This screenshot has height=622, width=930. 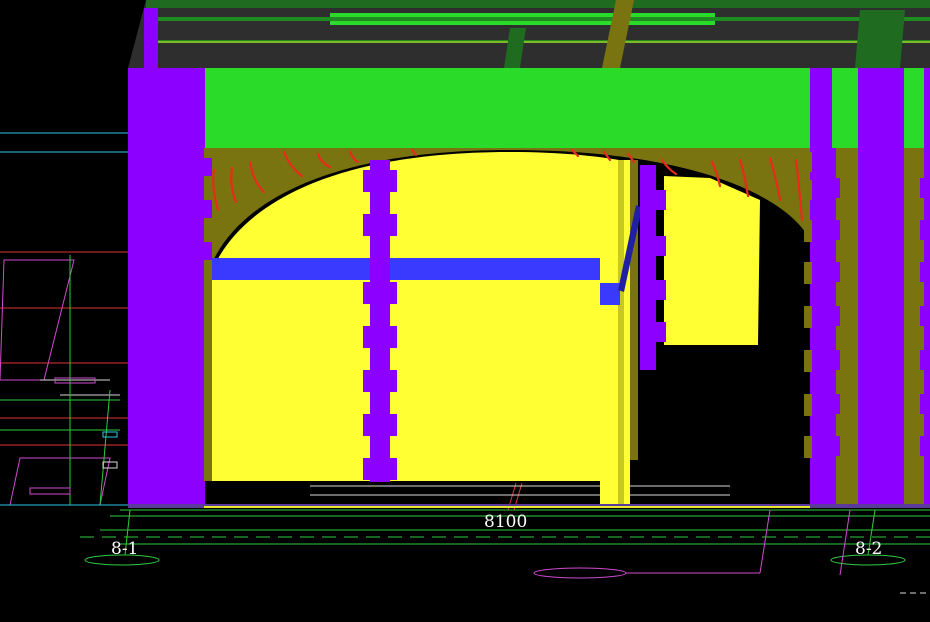 What do you see at coordinates (64, 319) in the screenshot?
I see `plan-linework-left` at bounding box center [64, 319].